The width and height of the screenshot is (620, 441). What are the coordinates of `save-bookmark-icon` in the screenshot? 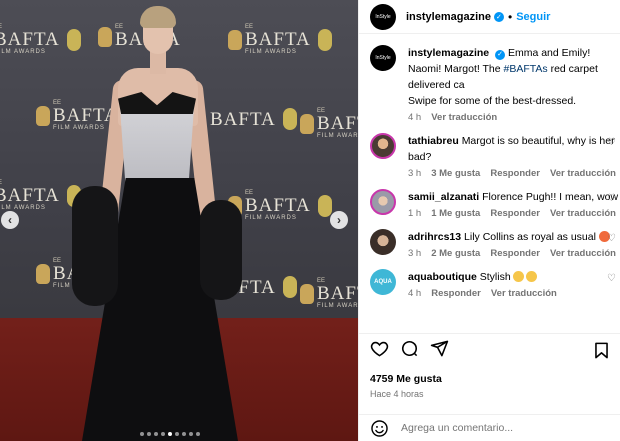 It's located at (601, 350).